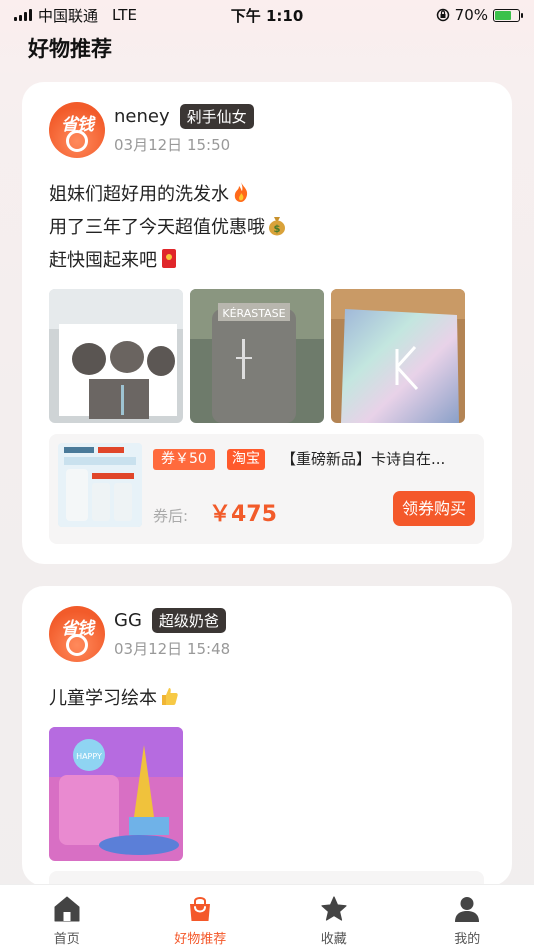 The width and height of the screenshot is (534, 950). I want to click on price-label: 券后:, so click(171, 516).